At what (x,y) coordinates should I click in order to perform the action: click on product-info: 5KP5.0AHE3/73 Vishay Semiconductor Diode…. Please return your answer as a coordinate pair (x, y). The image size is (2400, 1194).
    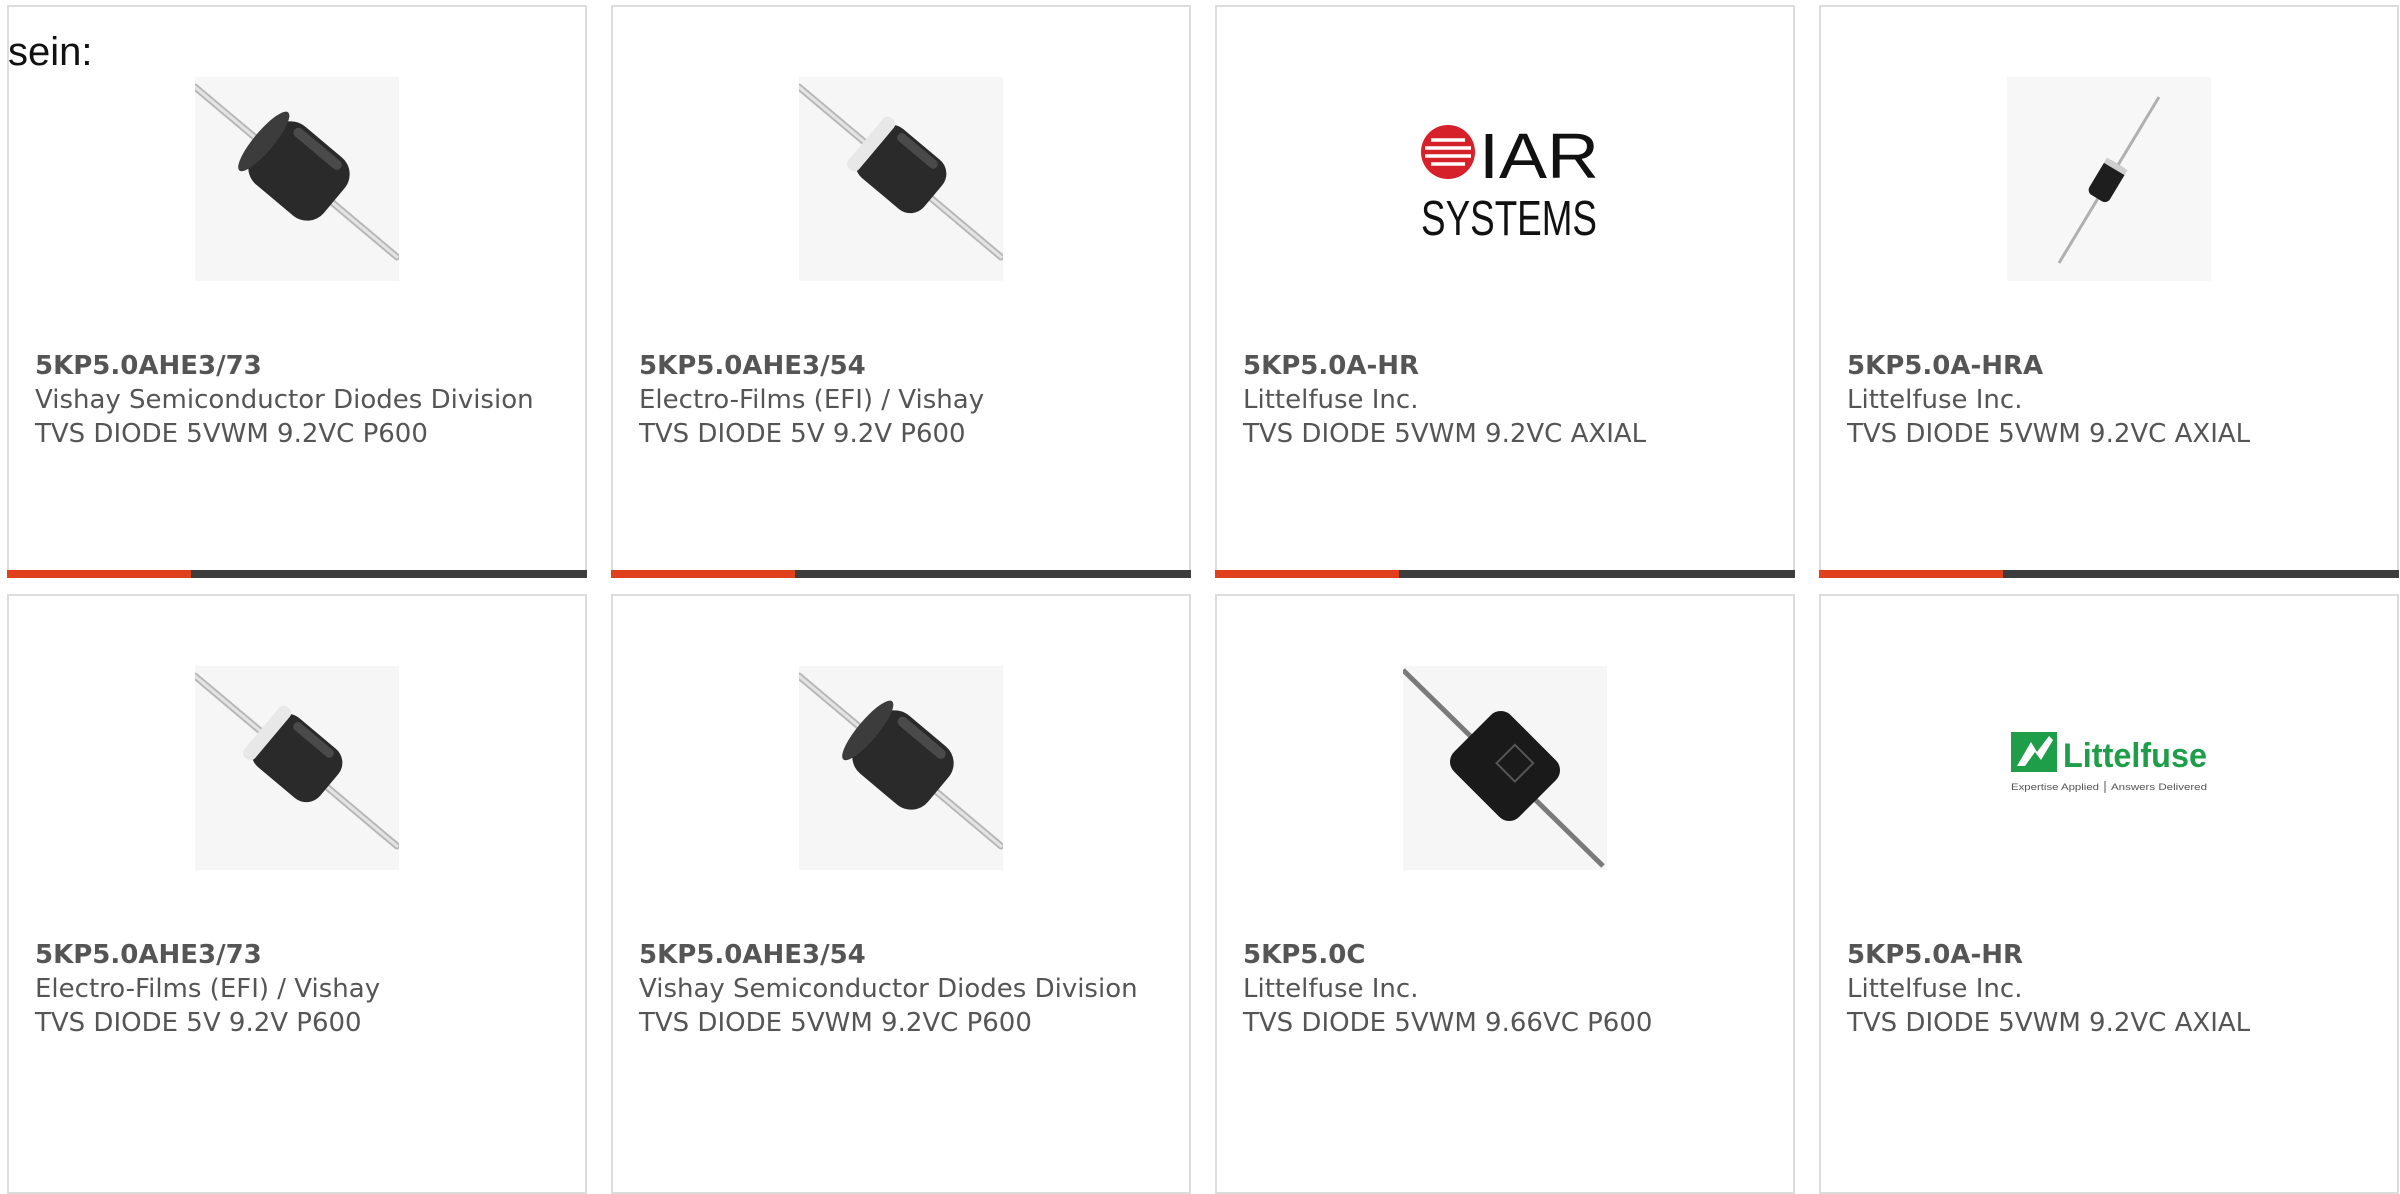
    Looking at the image, I should click on (290, 400).